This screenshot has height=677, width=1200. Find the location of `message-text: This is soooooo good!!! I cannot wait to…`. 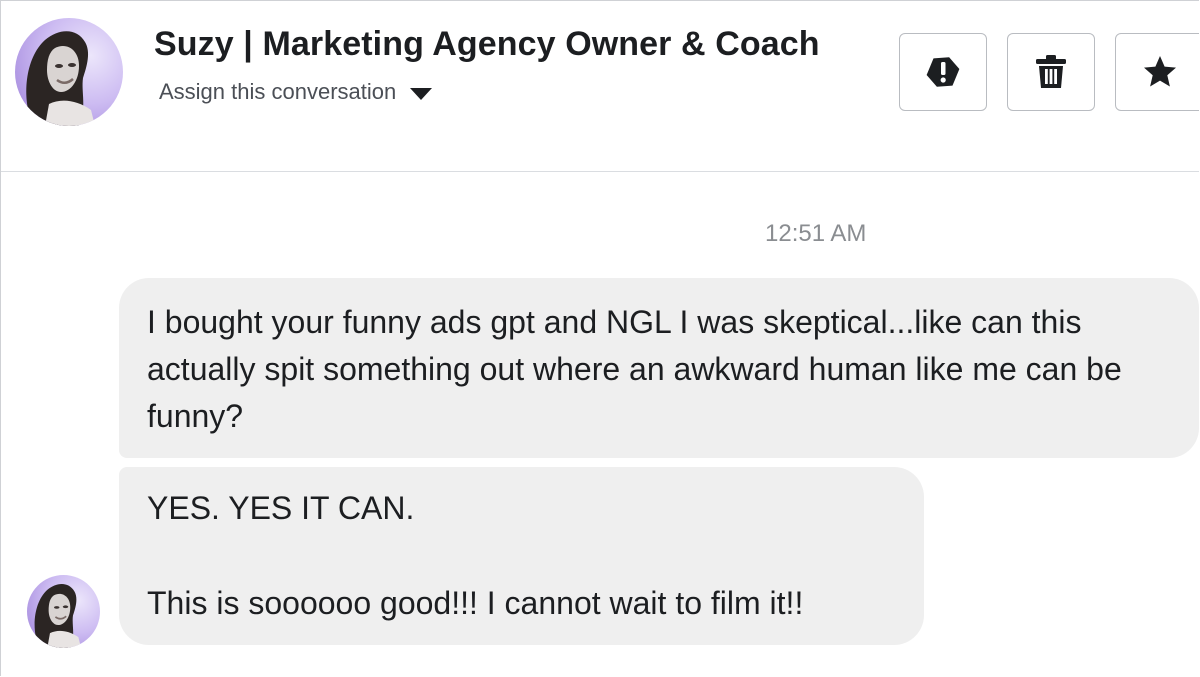

message-text: This is soooooo good!!! I cannot wait to… is located at coordinates (475, 603).